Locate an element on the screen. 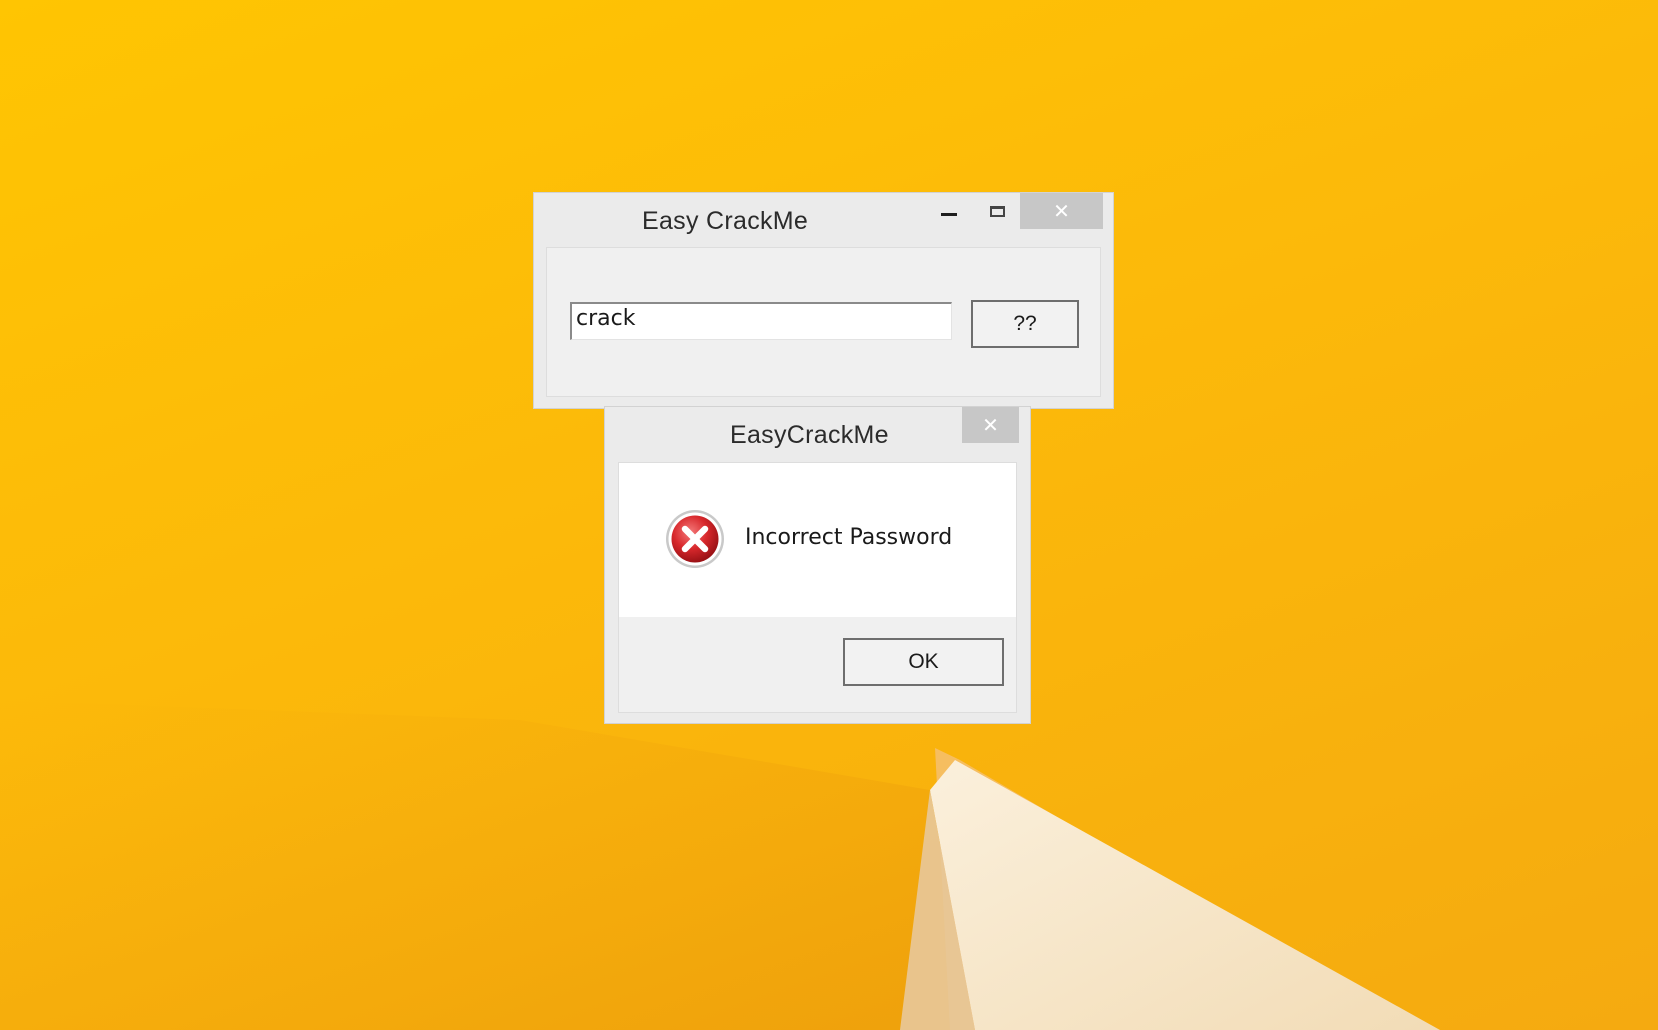  check-button-label: ?? is located at coordinates (1025, 323).